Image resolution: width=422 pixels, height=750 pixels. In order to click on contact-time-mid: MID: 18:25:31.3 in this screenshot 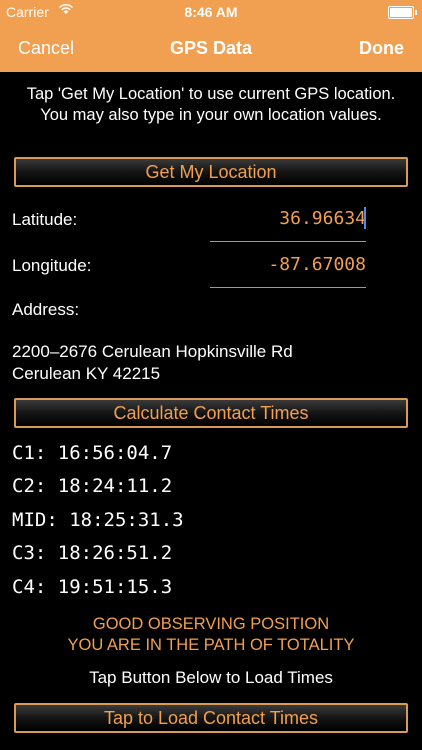, I will do `click(98, 519)`.